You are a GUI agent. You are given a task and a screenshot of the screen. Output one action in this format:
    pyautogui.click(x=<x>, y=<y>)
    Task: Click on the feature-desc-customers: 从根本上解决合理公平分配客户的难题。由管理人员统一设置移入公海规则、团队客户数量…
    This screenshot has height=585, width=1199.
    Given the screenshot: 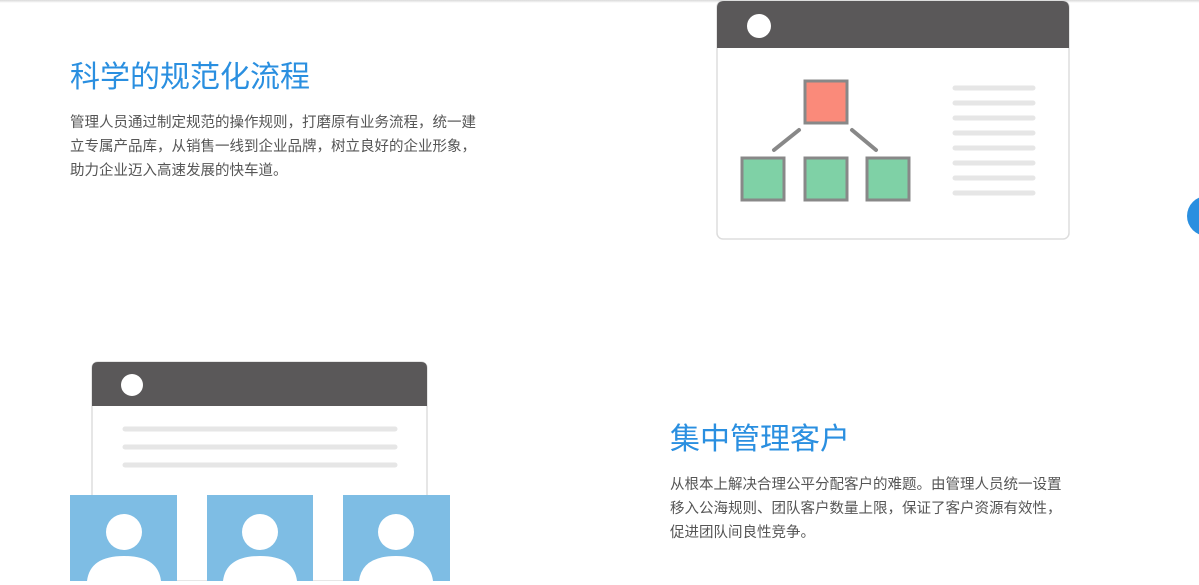 What is the action you would take?
    pyautogui.click(x=866, y=509)
    